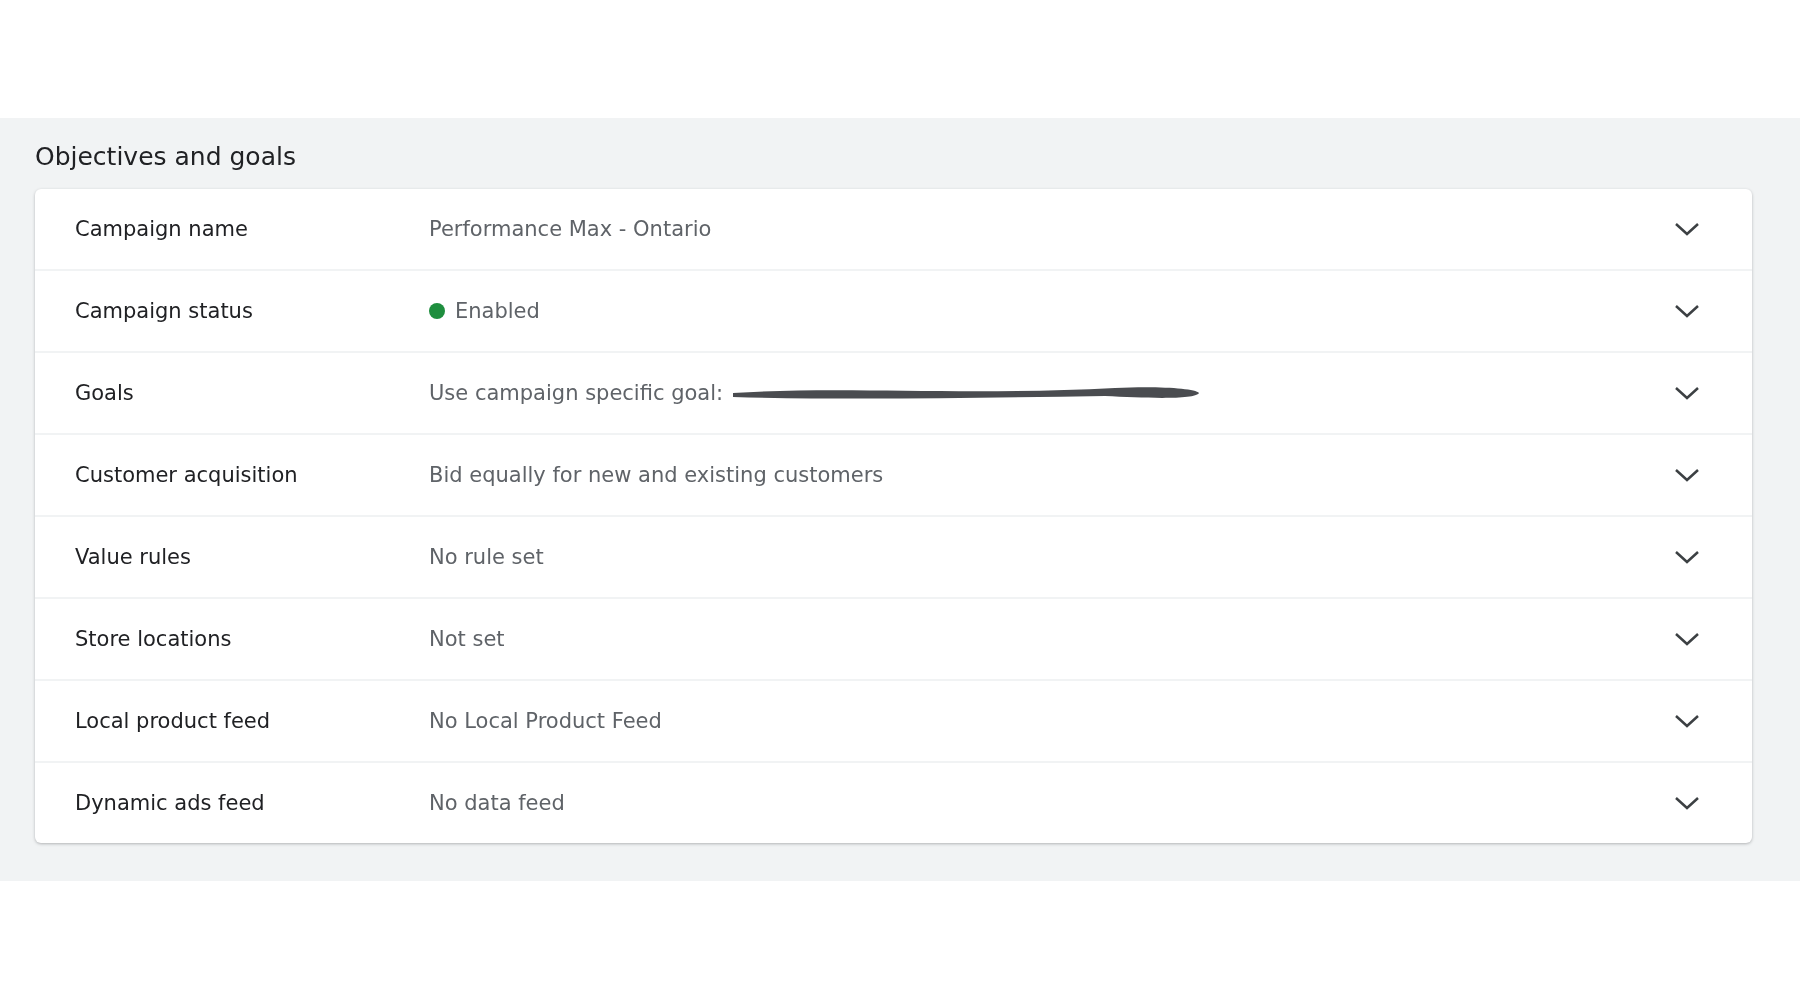 The height and width of the screenshot is (1000, 1800). Describe the element at coordinates (570, 229) in the screenshot. I see `setting-value: Performance Max - Ontario` at that location.